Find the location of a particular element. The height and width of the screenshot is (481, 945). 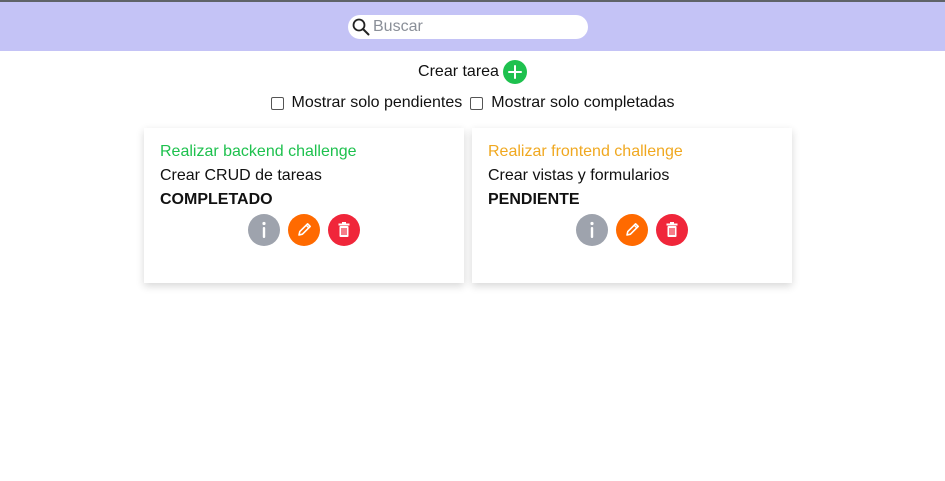

filter-pending-label: Mostrar solo pendientes is located at coordinates (377, 102).